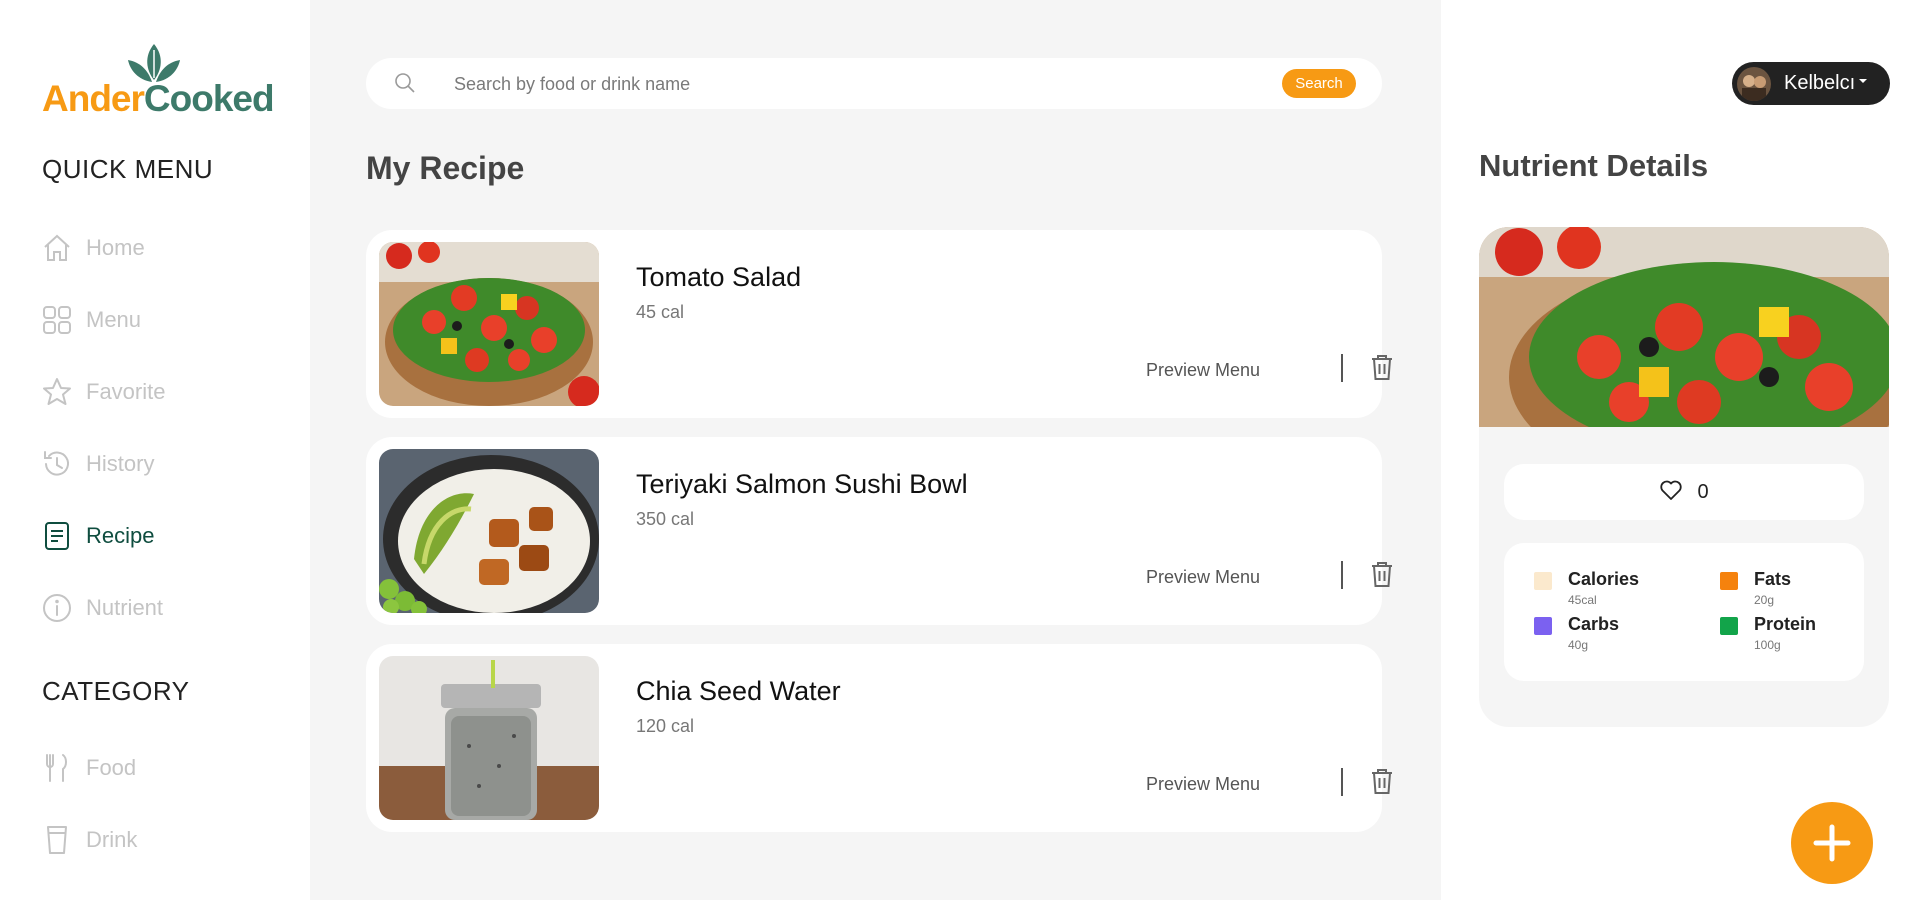  I want to click on sidebar-item-history: History, so click(155, 464).